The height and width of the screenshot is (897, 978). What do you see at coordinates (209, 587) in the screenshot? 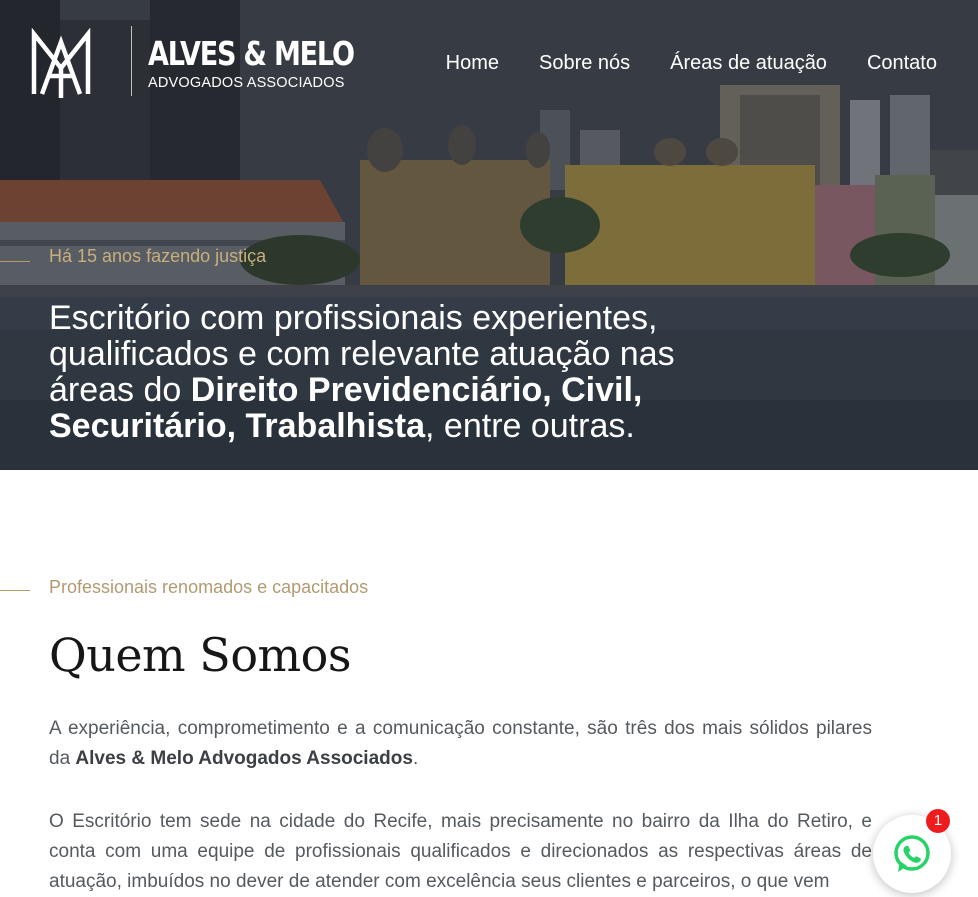
I see `section-tagline: Professionais renomados e capacitados` at bounding box center [209, 587].